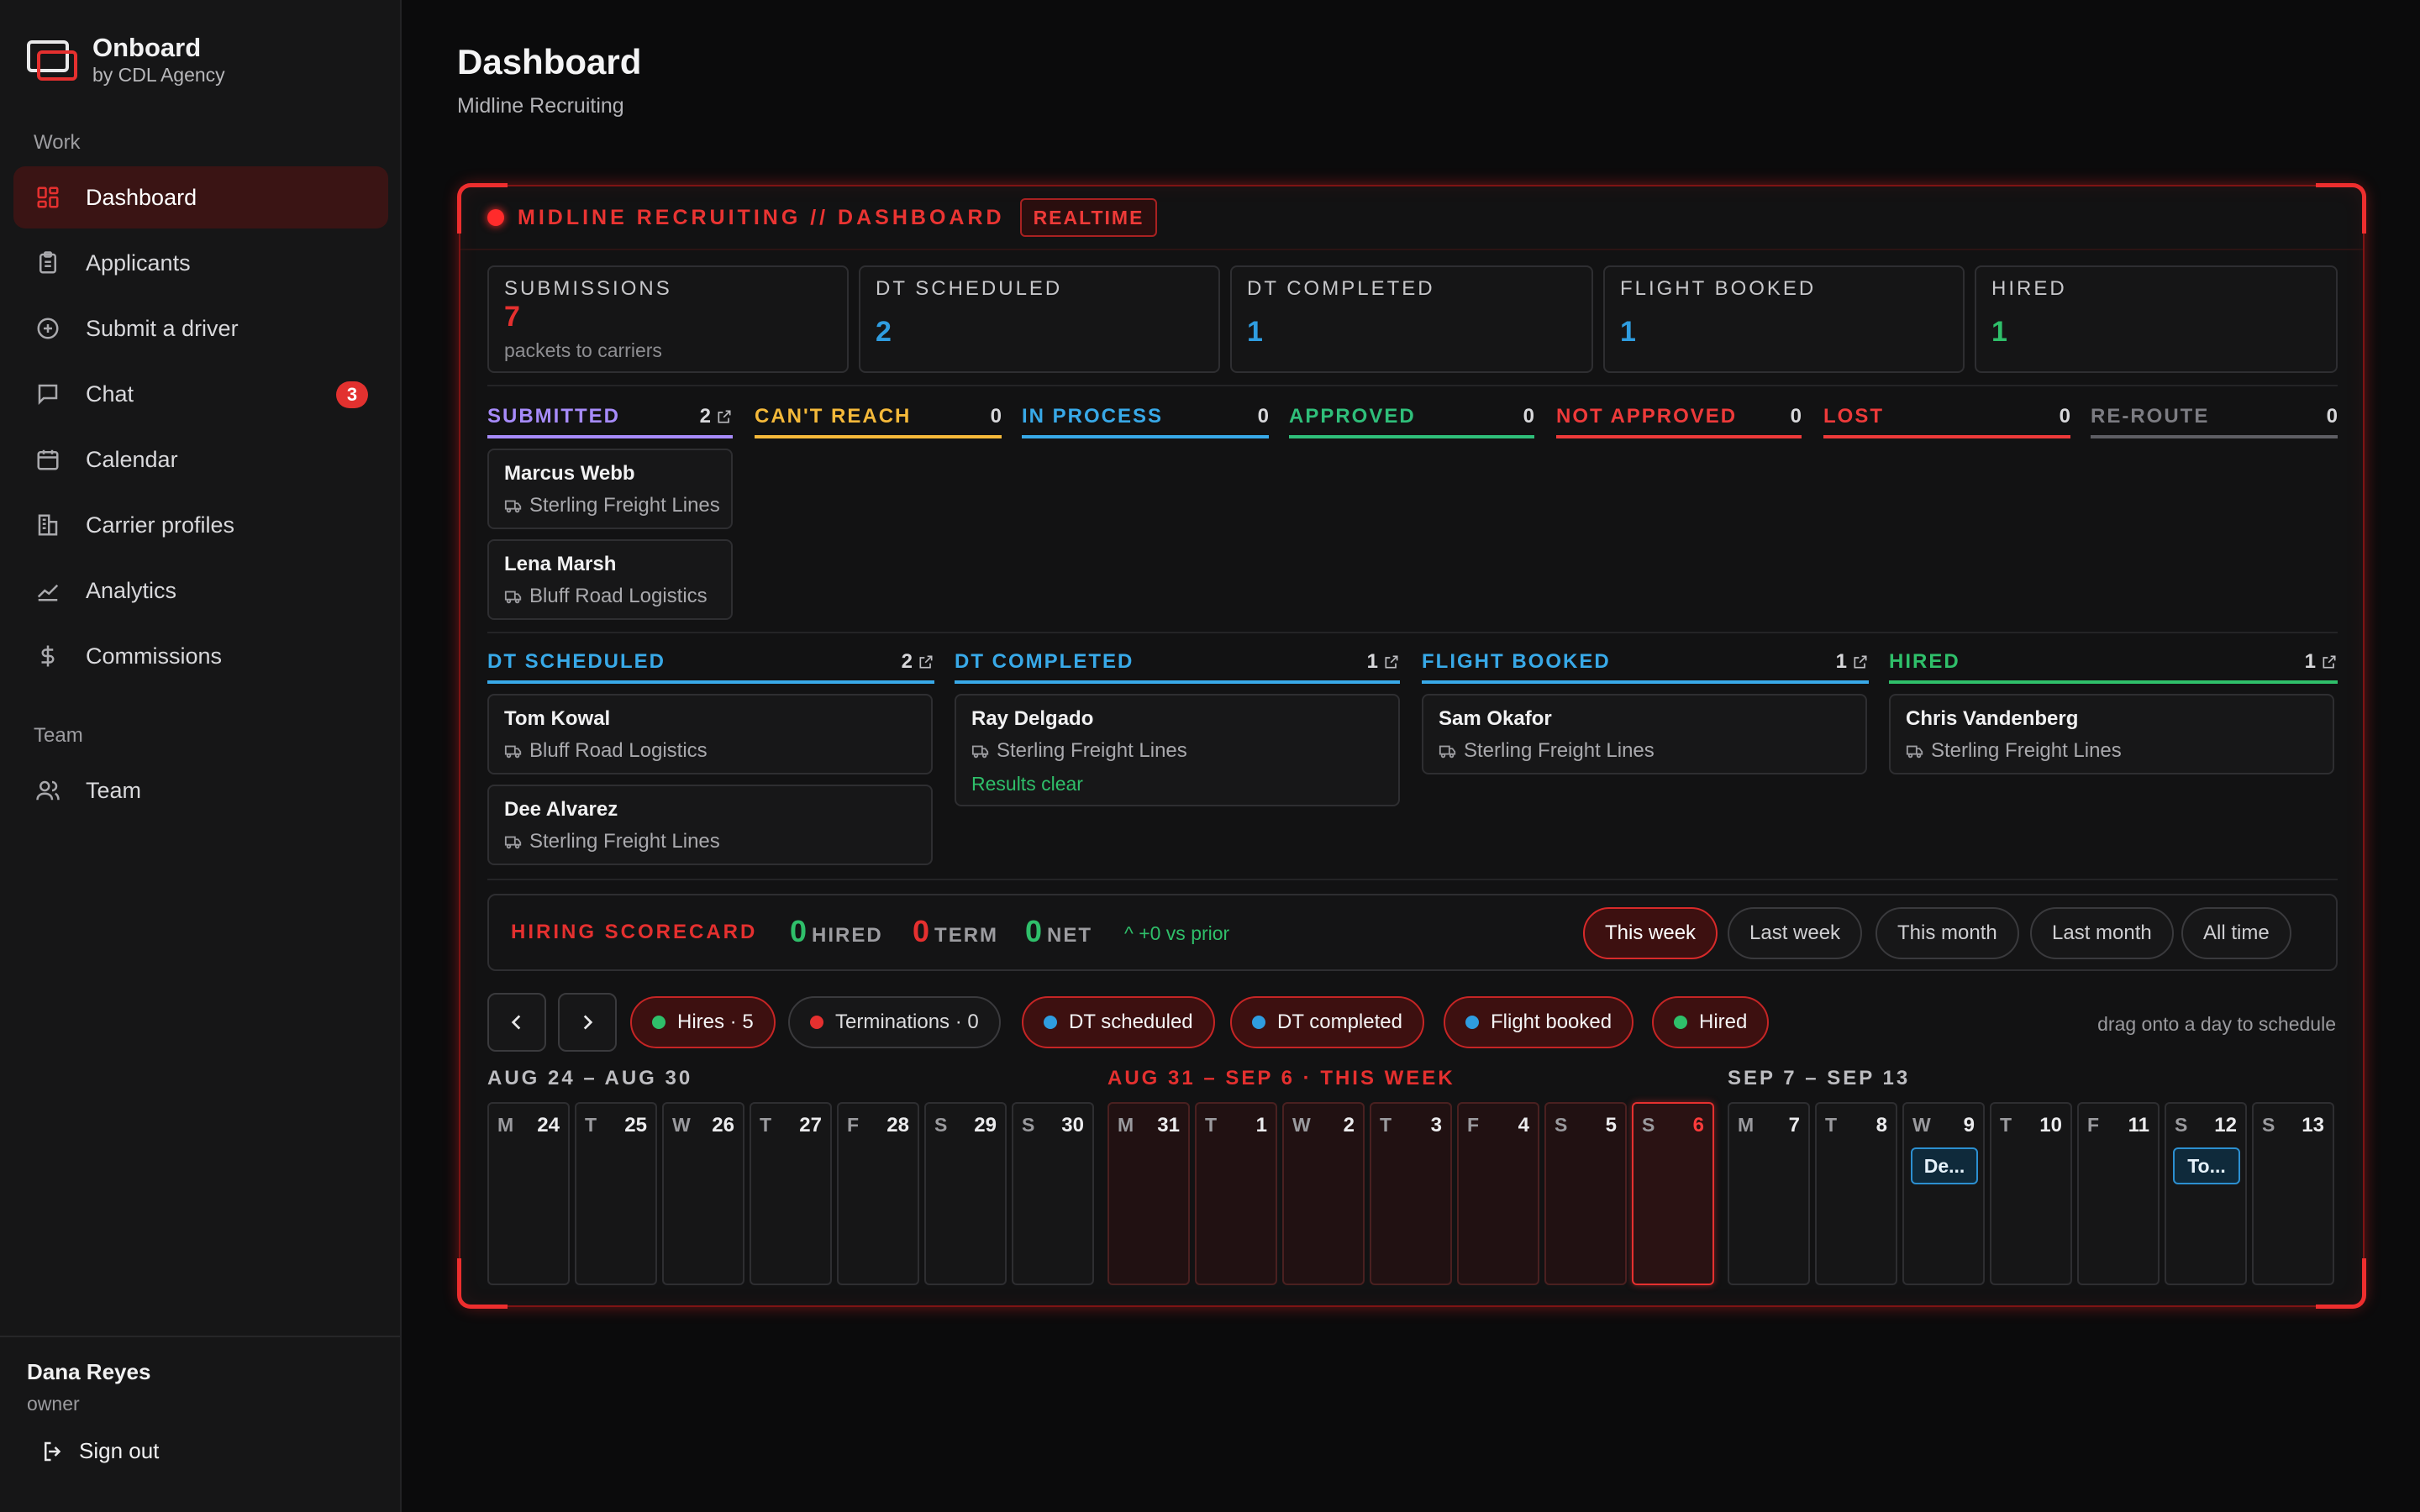 This screenshot has height=1512, width=2420. I want to click on calendar-day-cell: M 24, so click(528, 1193).